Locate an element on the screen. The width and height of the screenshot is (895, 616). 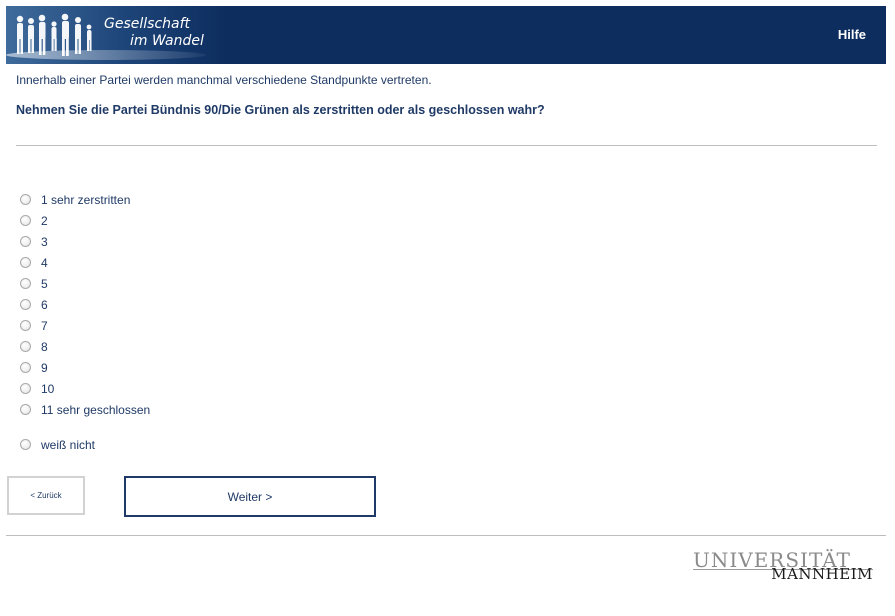
option-6: 6 is located at coordinates (85, 304).